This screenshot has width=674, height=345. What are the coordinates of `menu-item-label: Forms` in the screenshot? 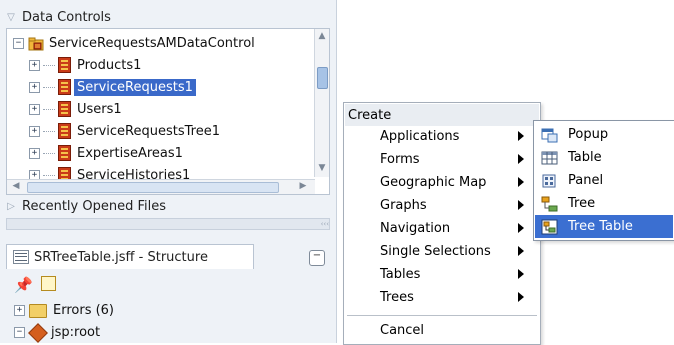 It's located at (400, 159).